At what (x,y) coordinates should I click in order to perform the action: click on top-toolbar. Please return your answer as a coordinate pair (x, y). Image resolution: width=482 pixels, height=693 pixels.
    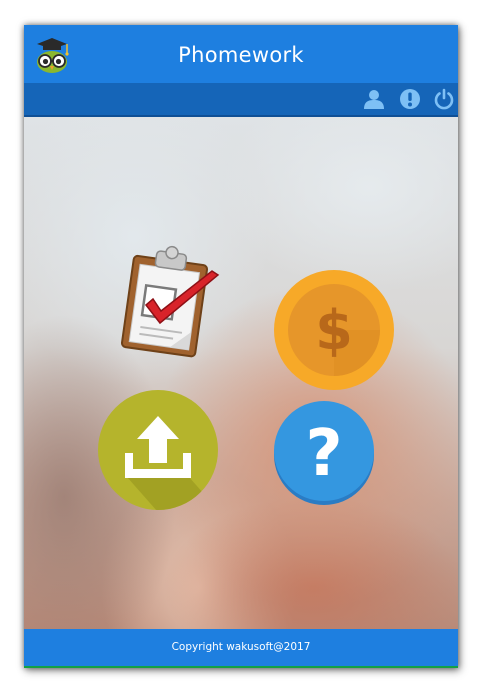
    Looking at the image, I should click on (241, 100).